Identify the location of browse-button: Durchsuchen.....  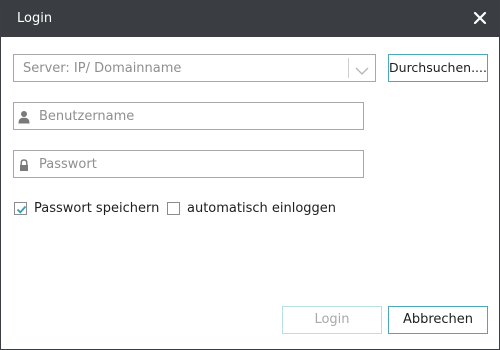
(438, 68).